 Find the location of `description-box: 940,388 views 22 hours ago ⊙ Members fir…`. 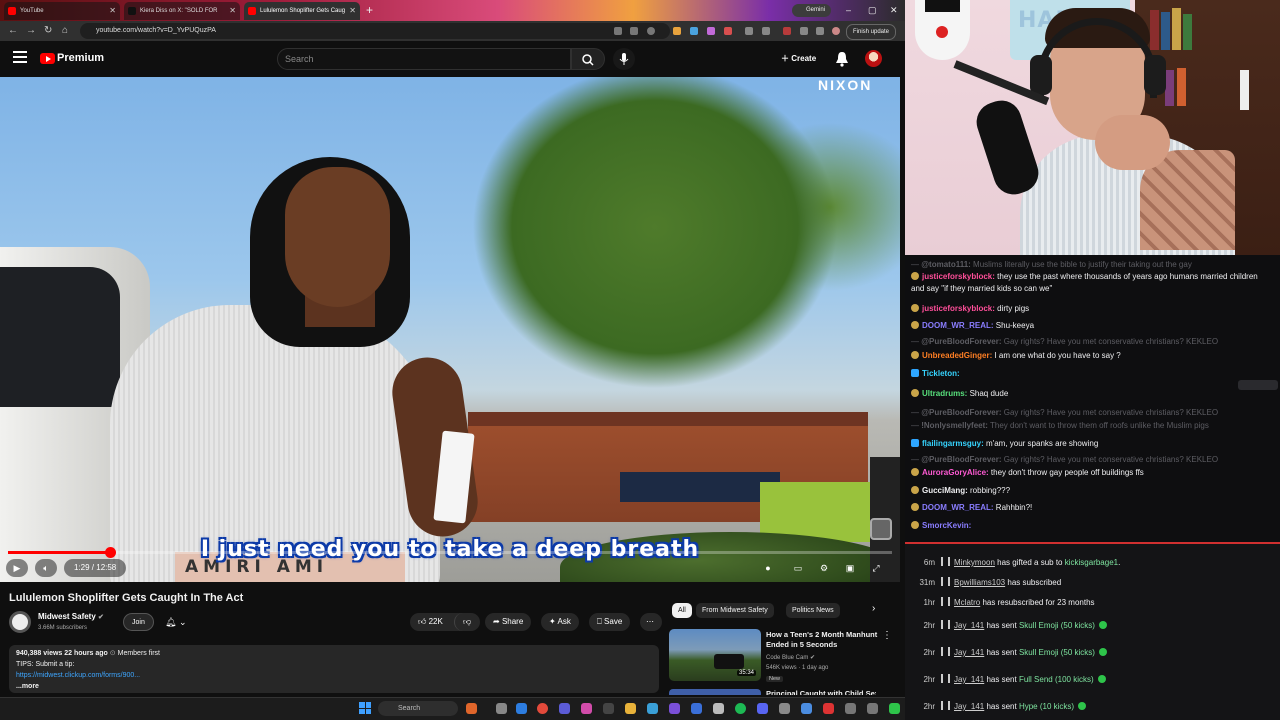

description-box: 940,388 views 22 hours ago ⊙ Members fir… is located at coordinates (334, 669).